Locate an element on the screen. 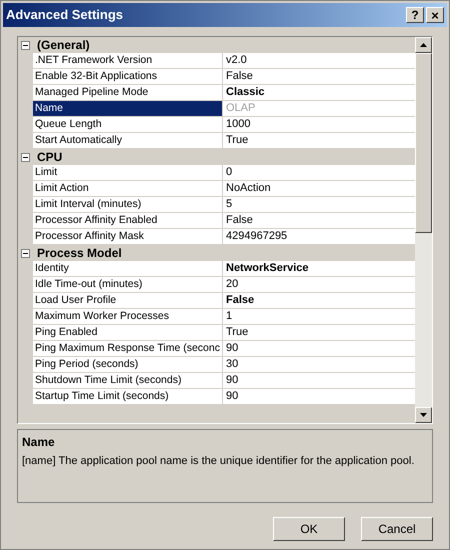 Image resolution: width=450 pixels, height=550 pixels. property-name: .NET Framework Version is located at coordinates (128, 61).